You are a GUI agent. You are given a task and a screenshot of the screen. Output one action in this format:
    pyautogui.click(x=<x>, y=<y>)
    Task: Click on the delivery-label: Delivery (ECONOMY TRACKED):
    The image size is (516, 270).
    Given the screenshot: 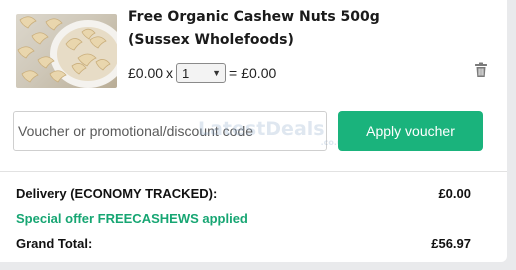 What is the action you would take?
    pyautogui.click(x=117, y=193)
    